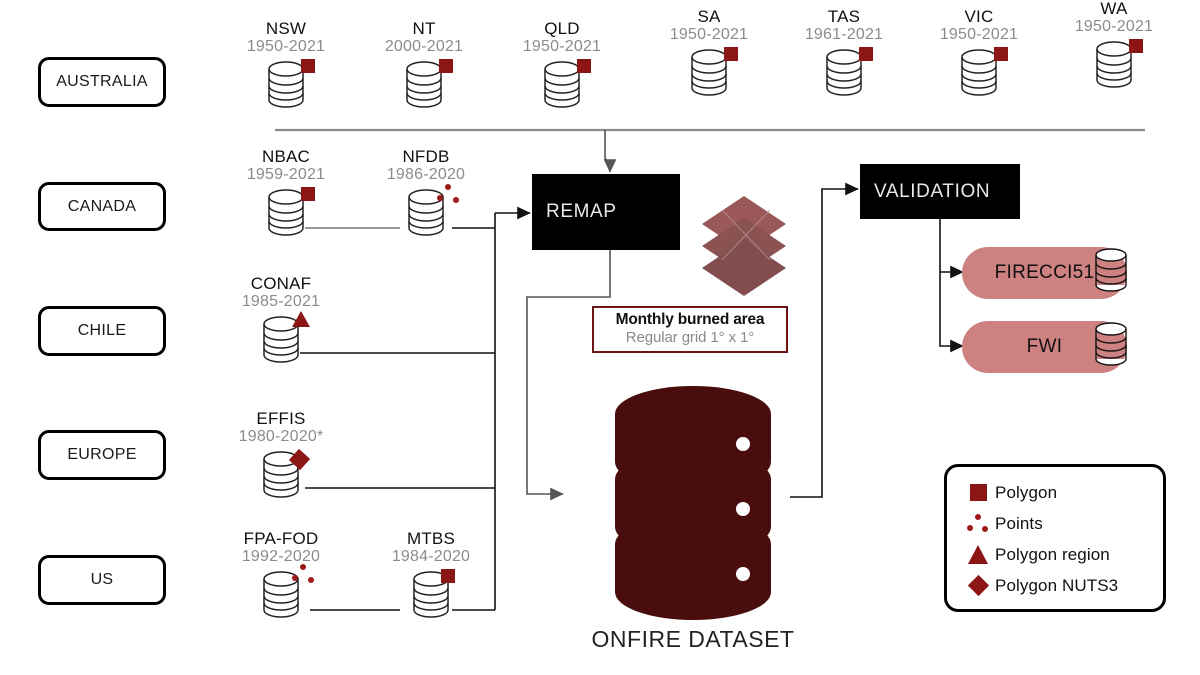 The width and height of the screenshot is (1200, 675). I want to click on region-label: AUSTRALIA, so click(102, 81).